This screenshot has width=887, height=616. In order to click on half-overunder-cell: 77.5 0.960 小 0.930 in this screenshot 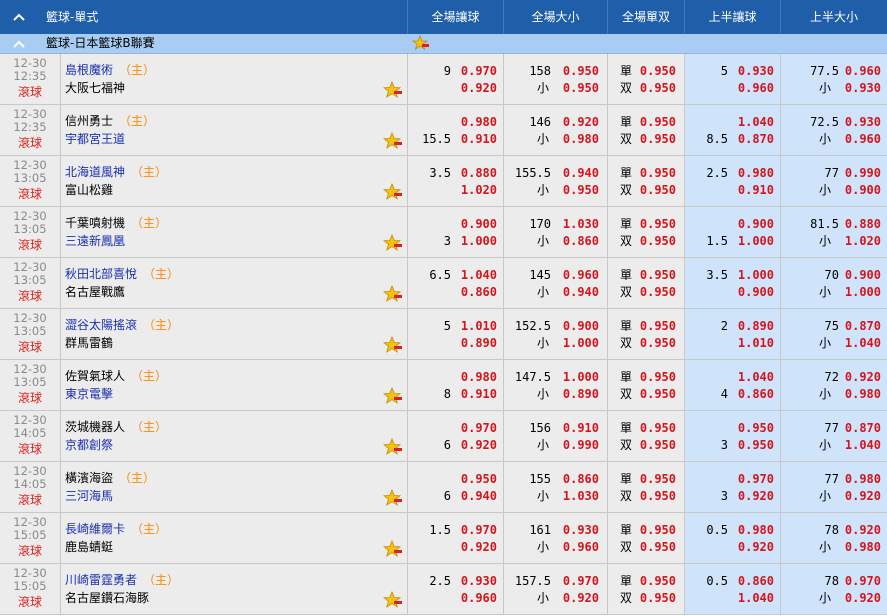, I will do `click(833, 79)`.